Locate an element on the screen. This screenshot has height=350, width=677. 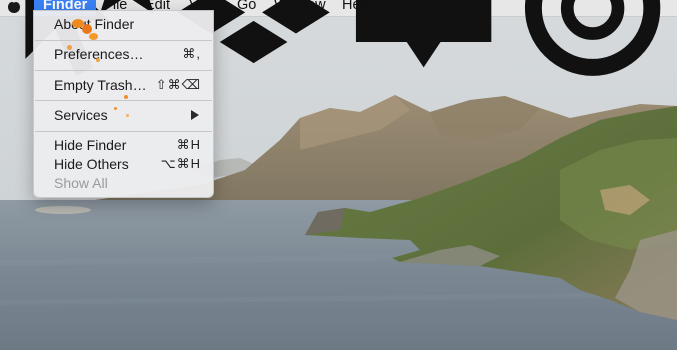
submenu-arrow-icon is located at coordinates (195, 115).